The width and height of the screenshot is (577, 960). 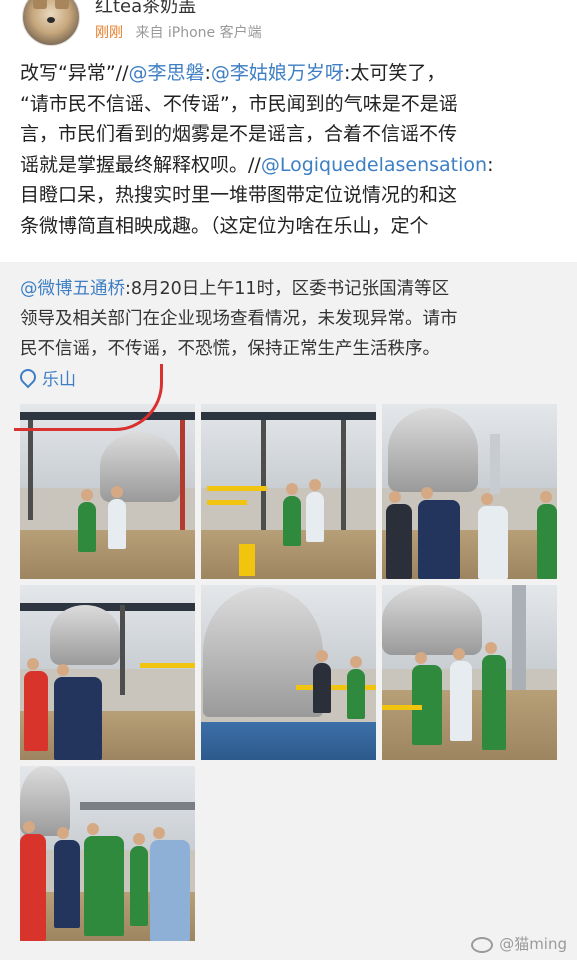 I want to click on location-link: 乐山, so click(x=46, y=377).